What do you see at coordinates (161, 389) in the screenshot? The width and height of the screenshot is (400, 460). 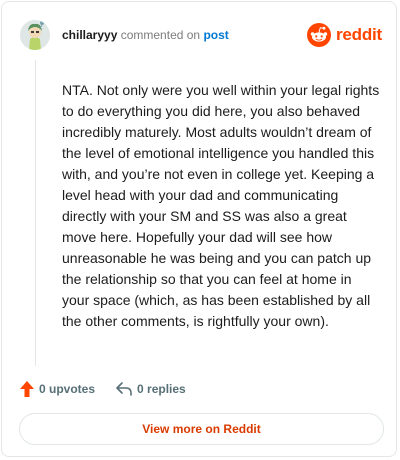 I see `reply-count: 0 replies` at bounding box center [161, 389].